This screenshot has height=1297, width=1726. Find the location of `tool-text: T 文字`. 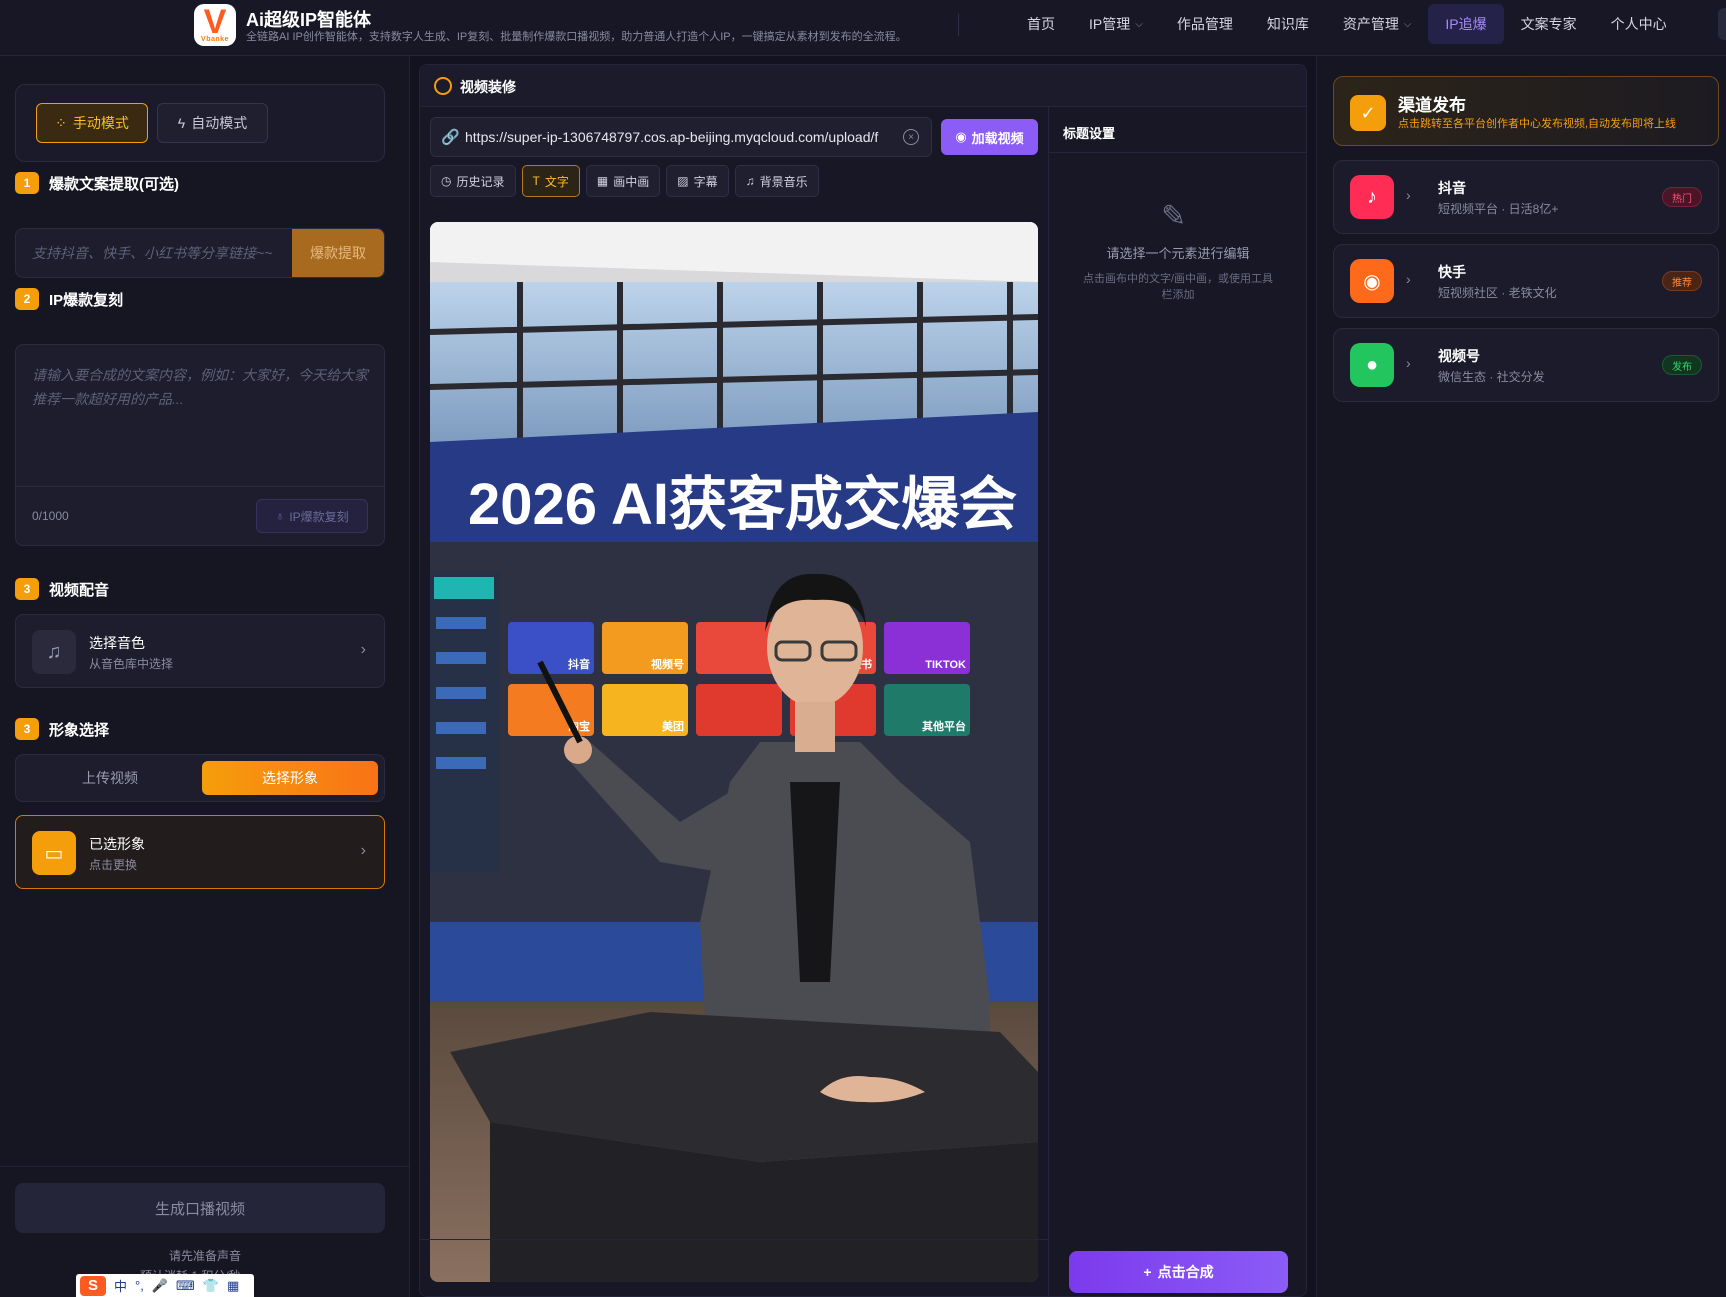

tool-text: T 文字 is located at coordinates (550, 181).